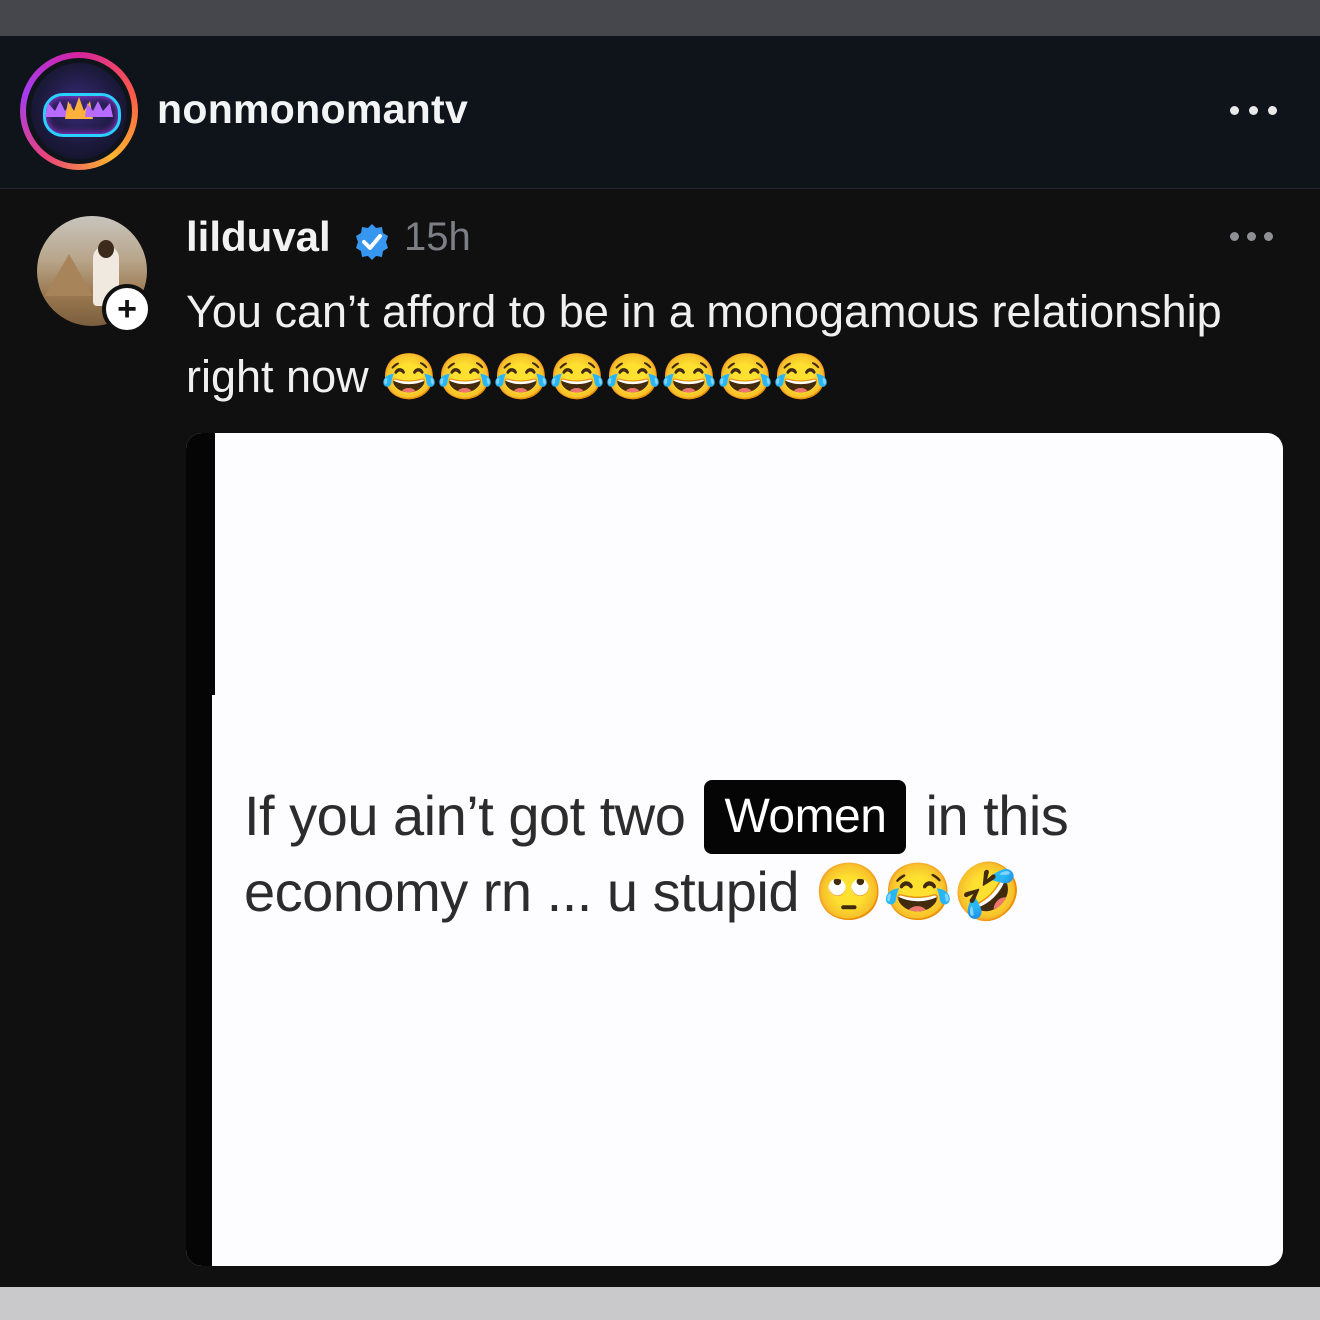  What do you see at coordinates (312, 109) in the screenshot?
I see `account-name: nonmonomantv` at bounding box center [312, 109].